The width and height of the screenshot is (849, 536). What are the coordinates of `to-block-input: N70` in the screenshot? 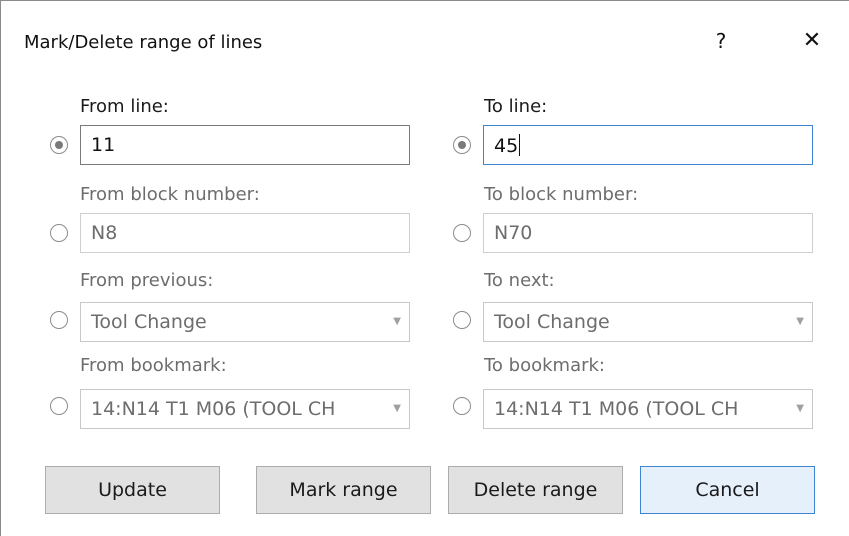 It's located at (648, 233).